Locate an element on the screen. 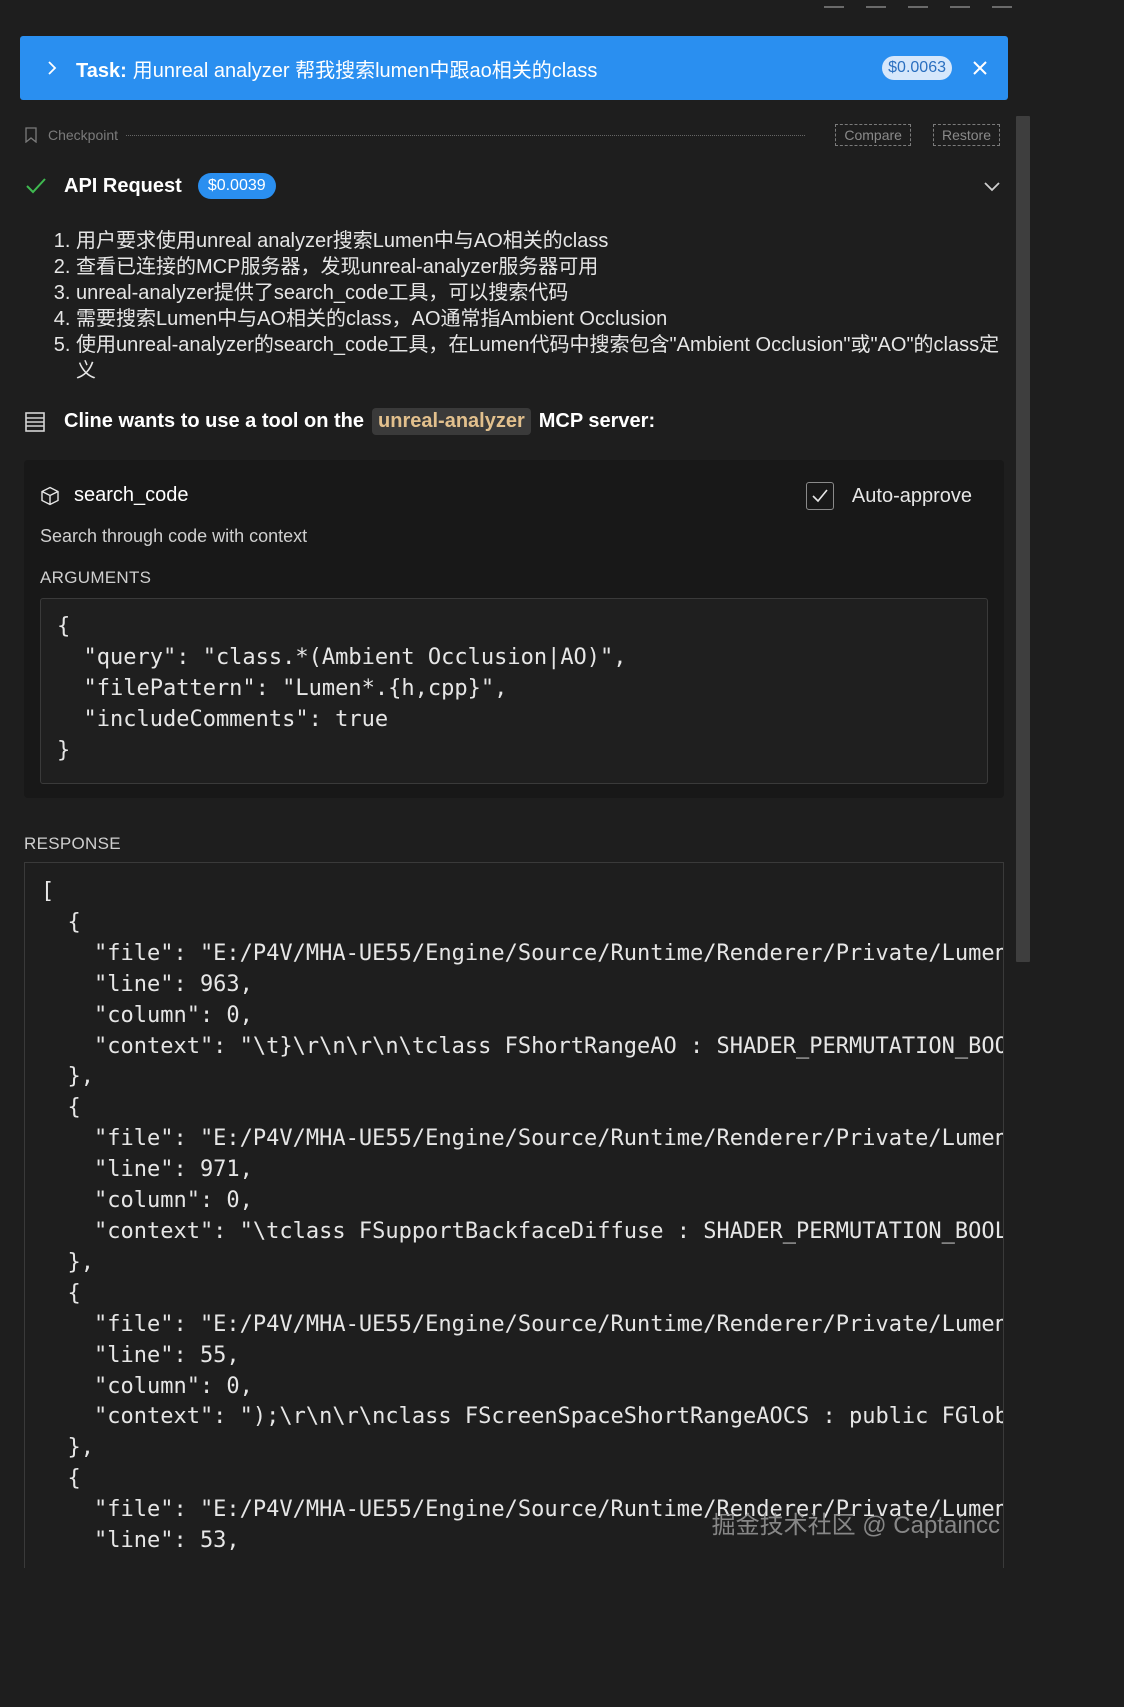 The width and height of the screenshot is (1124, 1707). tool-description: Search through code with context is located at coordinates (174, 536).